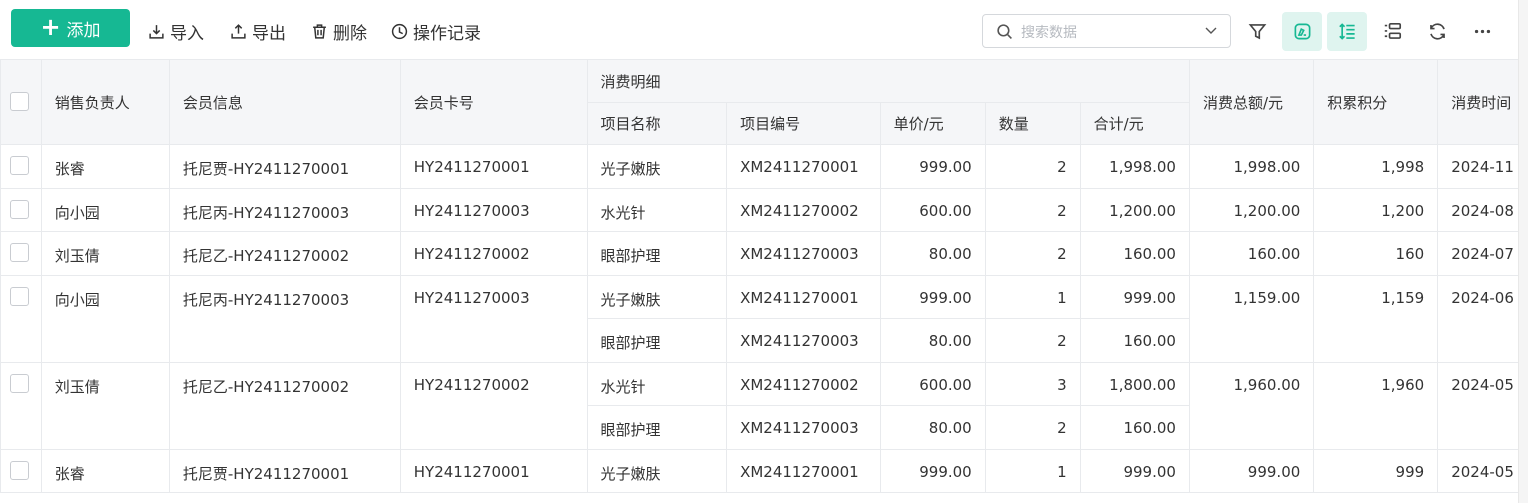 The width and height of the screenshot is (1528, 503). What do you see at coordinates (447, 33) in the screenshot?
I see `operation-log-label: 操作记录` at bounding box center [447, 33].